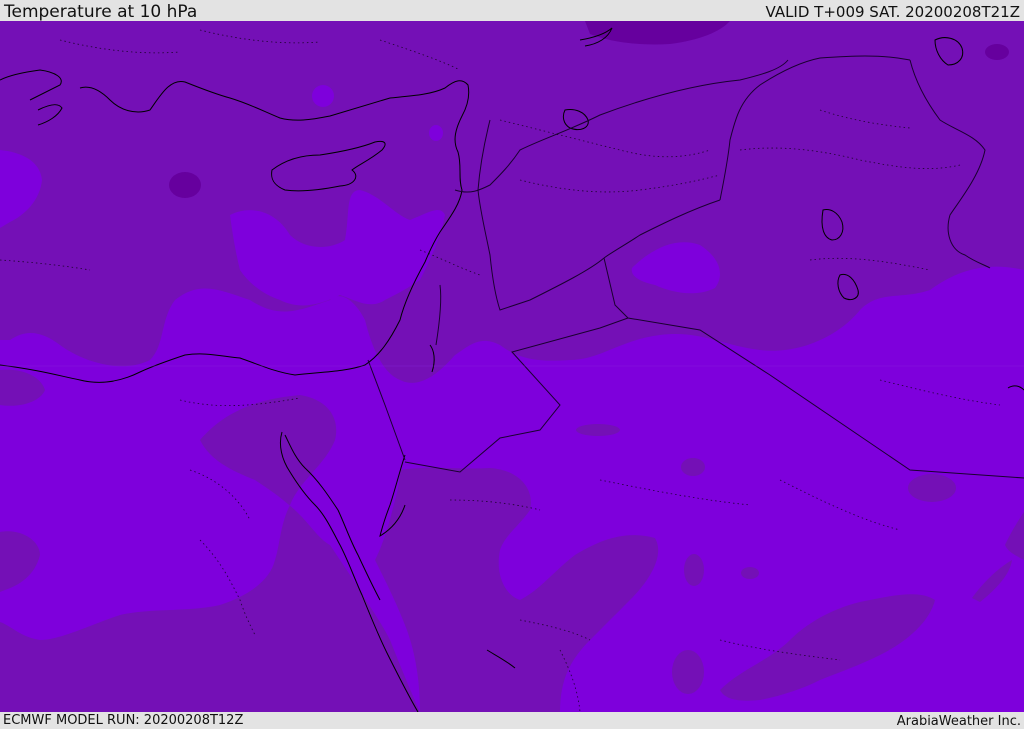 This screenshot has width=1024, height=729. What do you see at coordinates (123, 720) in the screenshot?
I see `model-run-label: ECMWF MODEL RUN: 20200208T12Z` at bounding box center [123, 720].